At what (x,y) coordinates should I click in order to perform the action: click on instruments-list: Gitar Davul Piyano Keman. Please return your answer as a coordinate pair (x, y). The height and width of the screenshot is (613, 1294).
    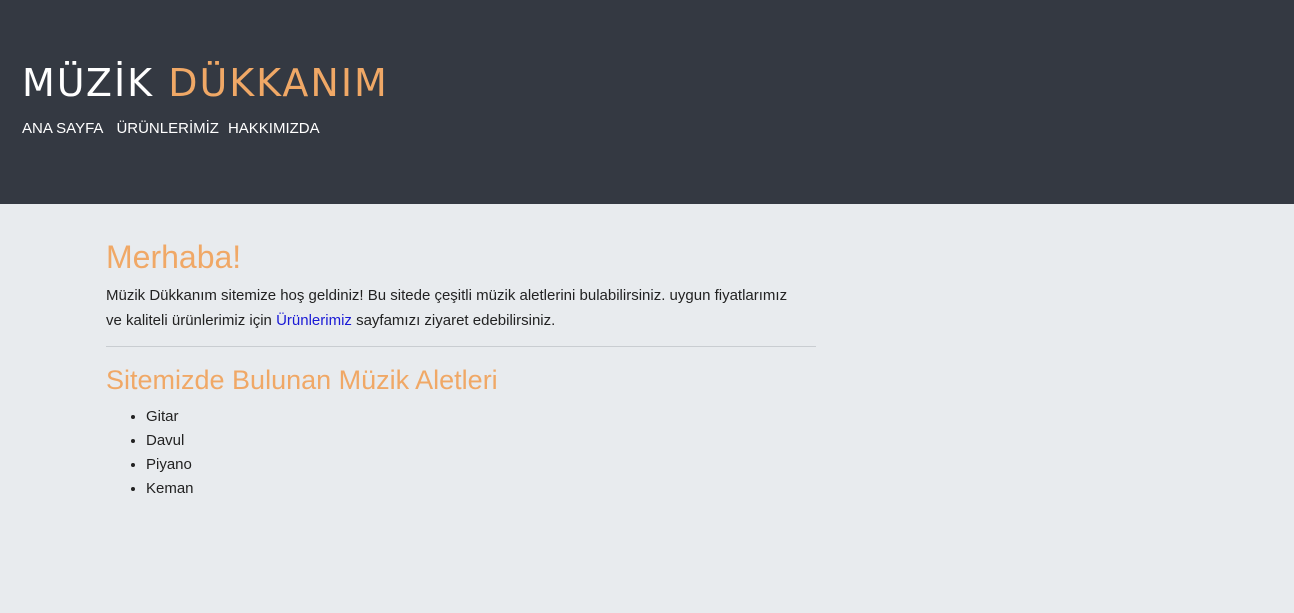
    Looking at the image, I should click on (150, 453).